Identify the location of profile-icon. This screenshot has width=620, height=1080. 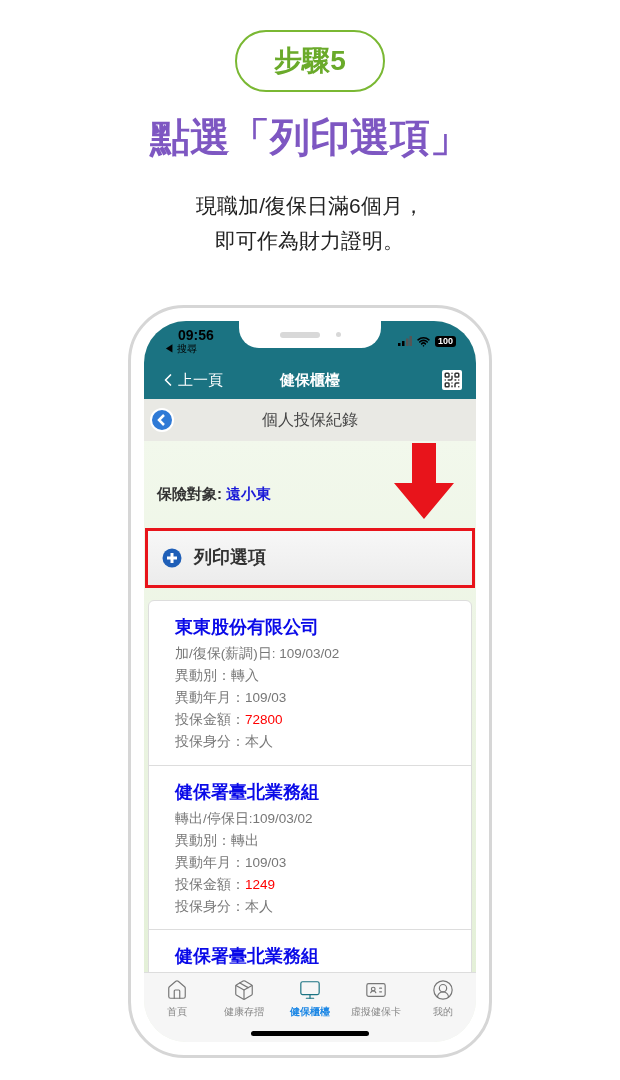
(442, 990).